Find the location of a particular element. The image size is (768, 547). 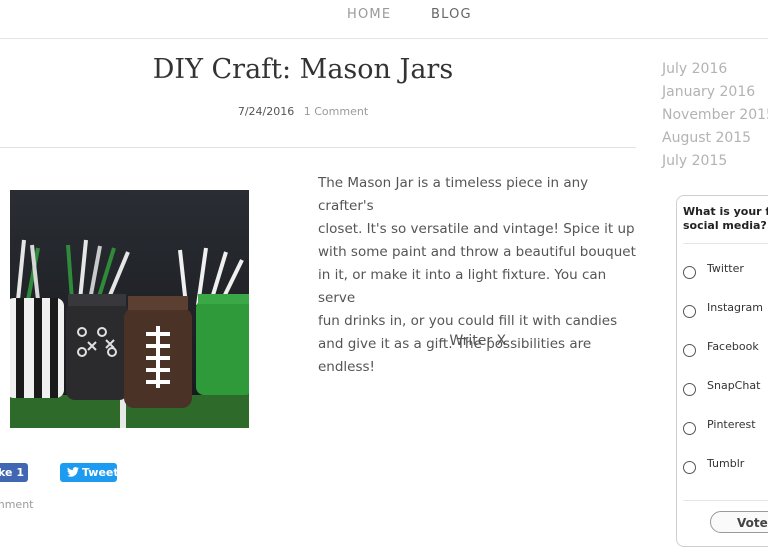

post-signature: - Writer X is located at coordinates (473, 341).